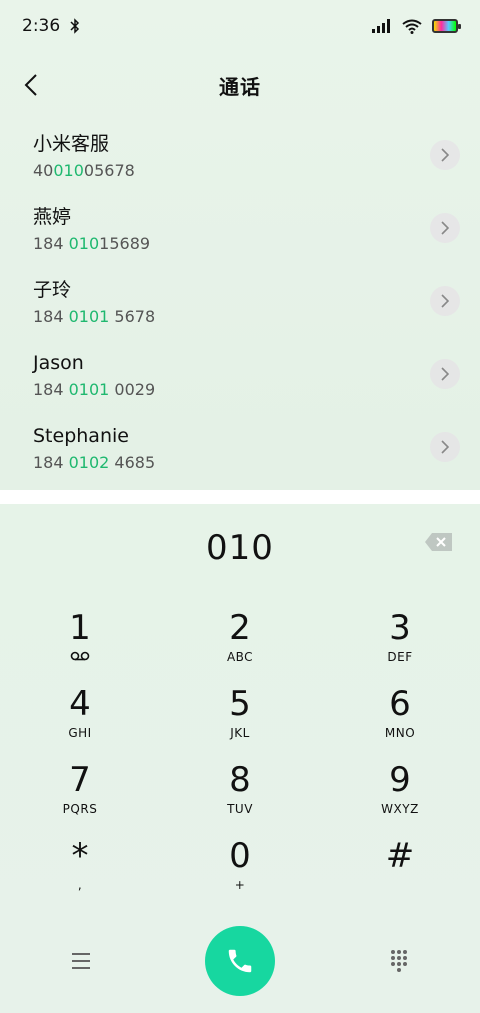  I want to click on backspace-button, so click(439, 544).